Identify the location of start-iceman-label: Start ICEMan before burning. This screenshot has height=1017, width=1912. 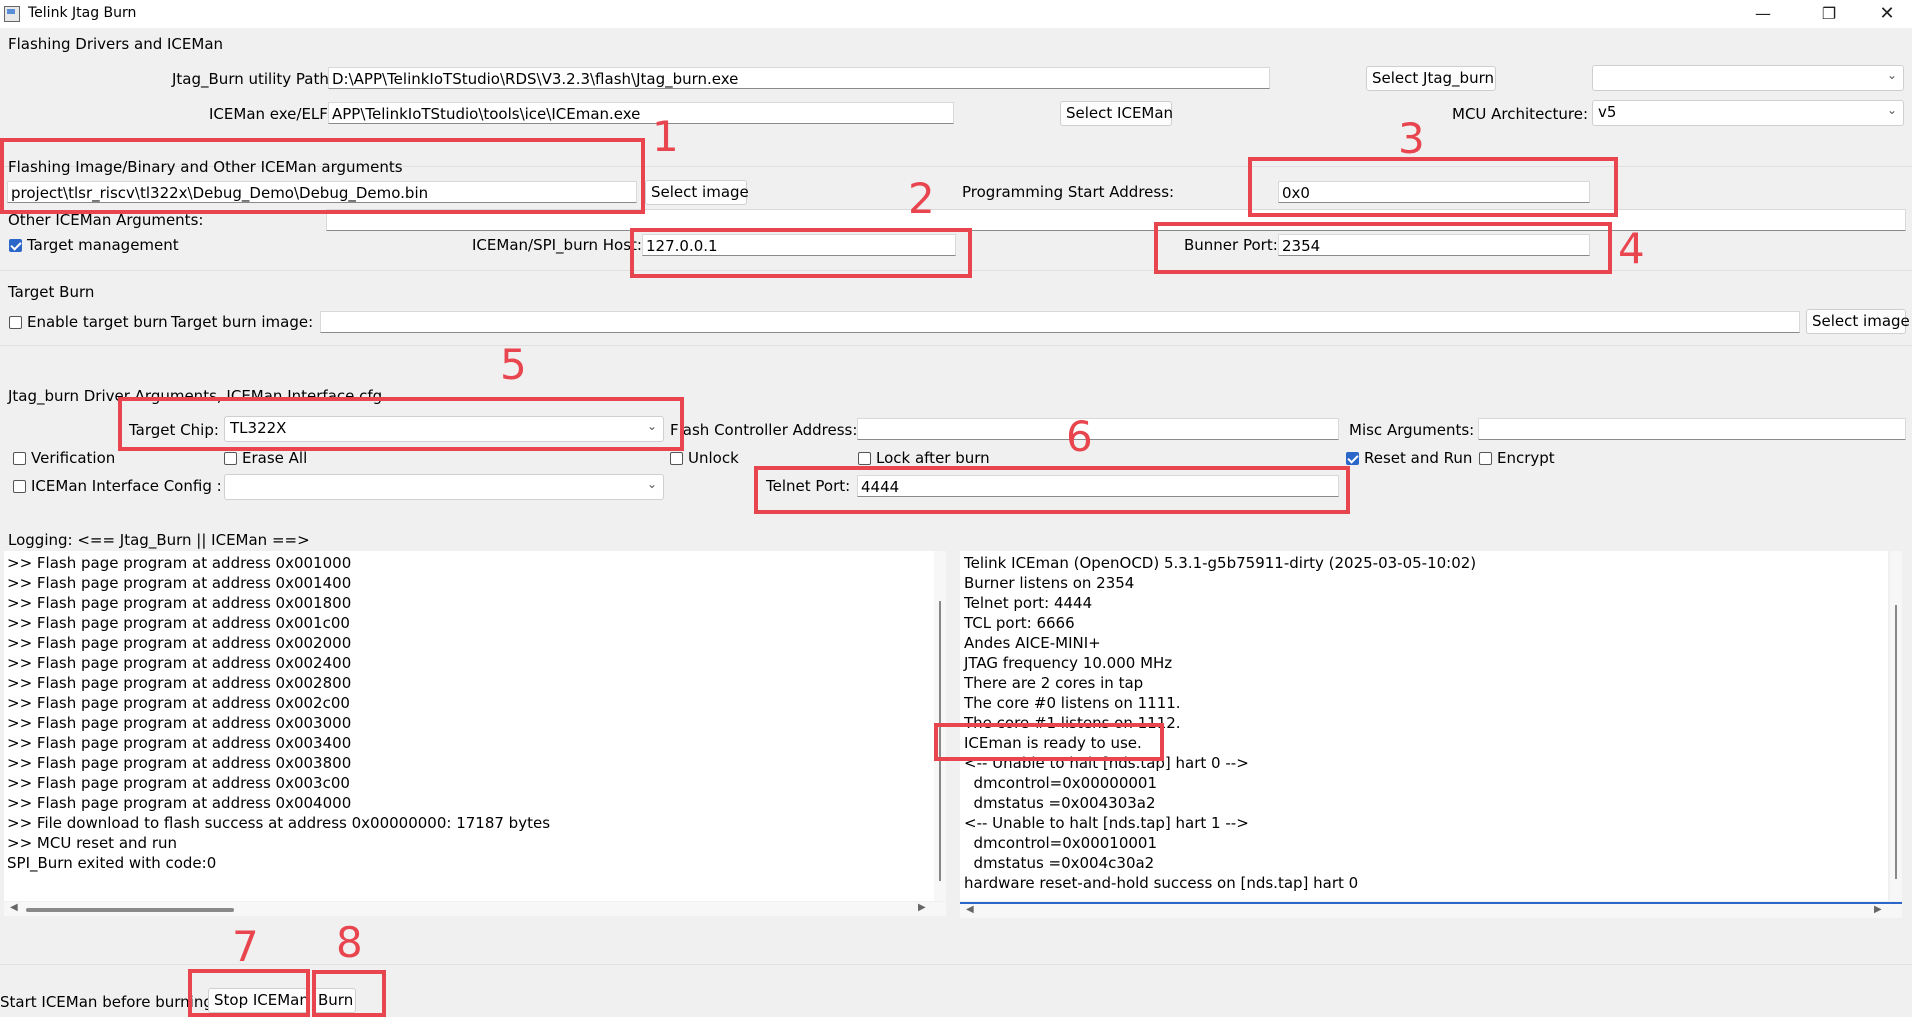
(106, 1002).